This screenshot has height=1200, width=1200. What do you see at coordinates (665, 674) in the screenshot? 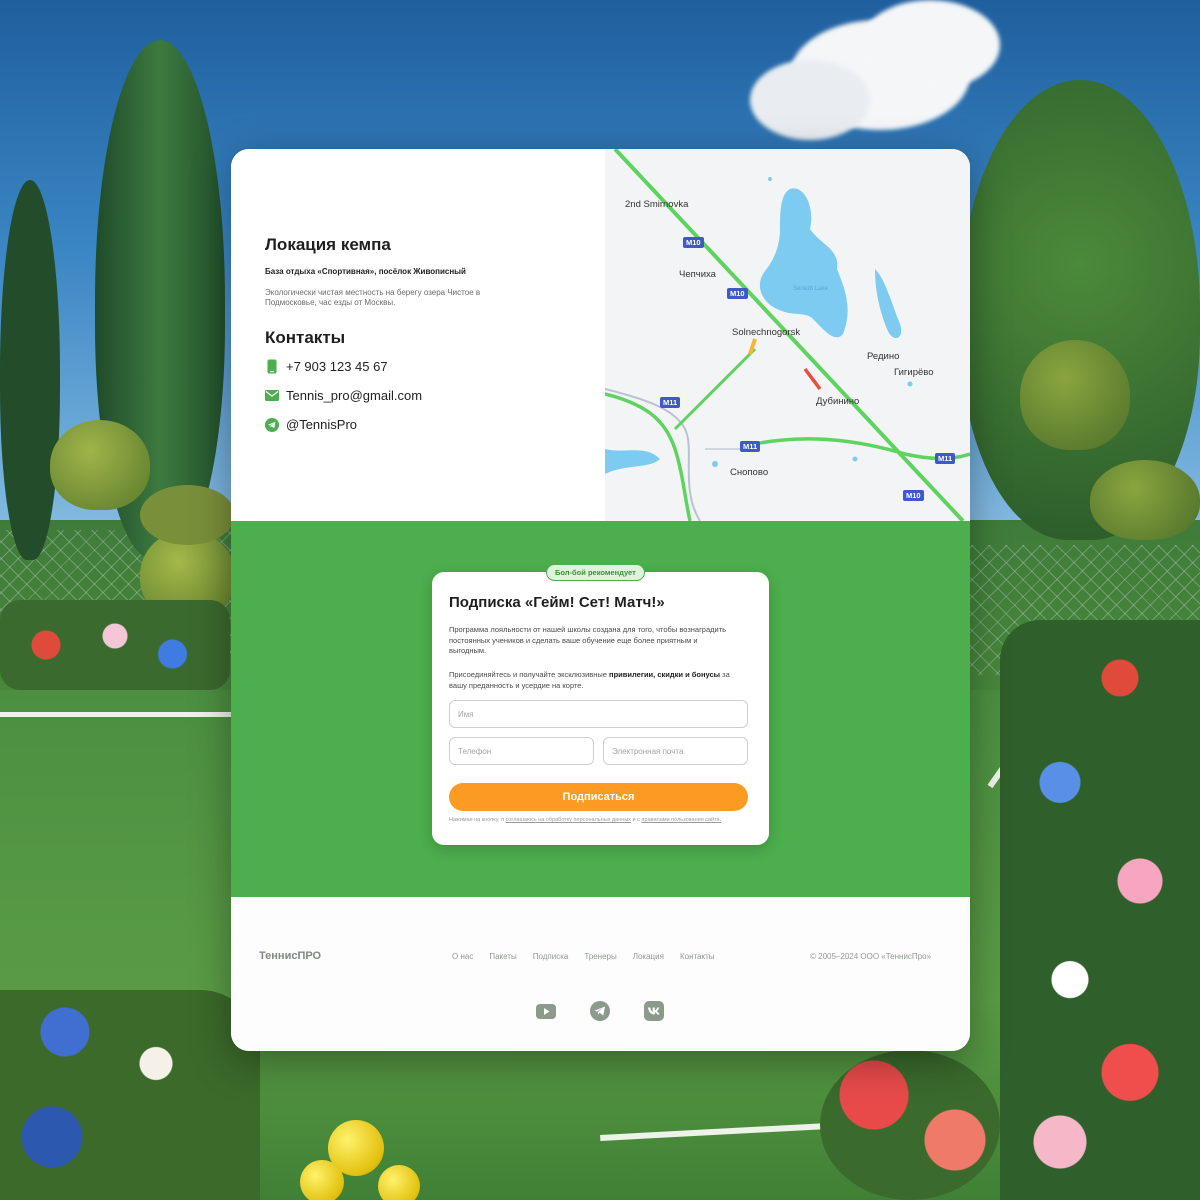
I see `benefits-text-bold: привилегии, скидки и бонусы` at bounding box center [665, 674].